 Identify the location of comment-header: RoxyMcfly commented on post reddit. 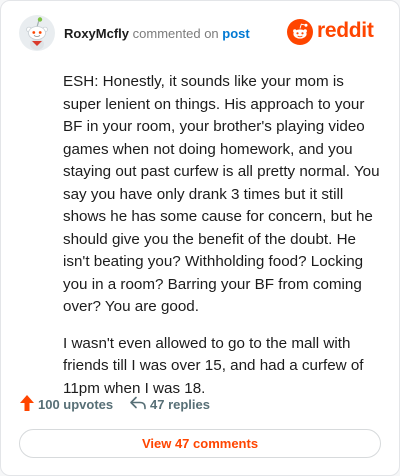
(201, 35).